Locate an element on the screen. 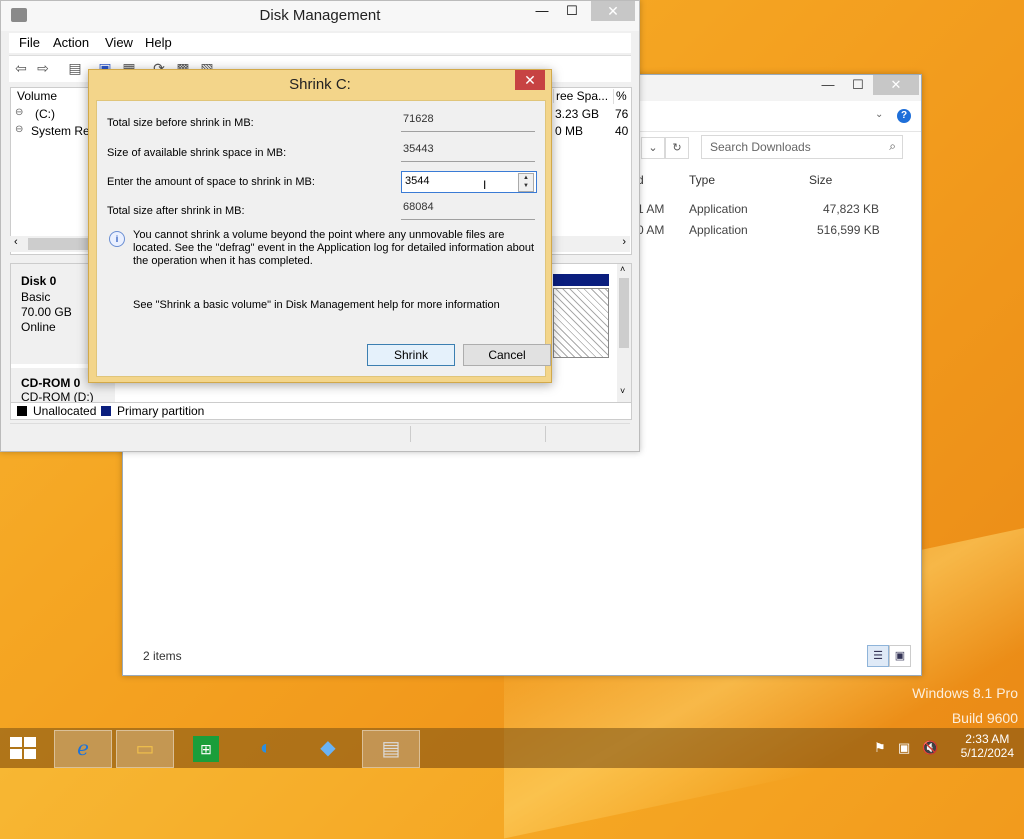 The width and height of the screenshot is (1024, 839). menu-help: Help is located at coordinates (158, 42).